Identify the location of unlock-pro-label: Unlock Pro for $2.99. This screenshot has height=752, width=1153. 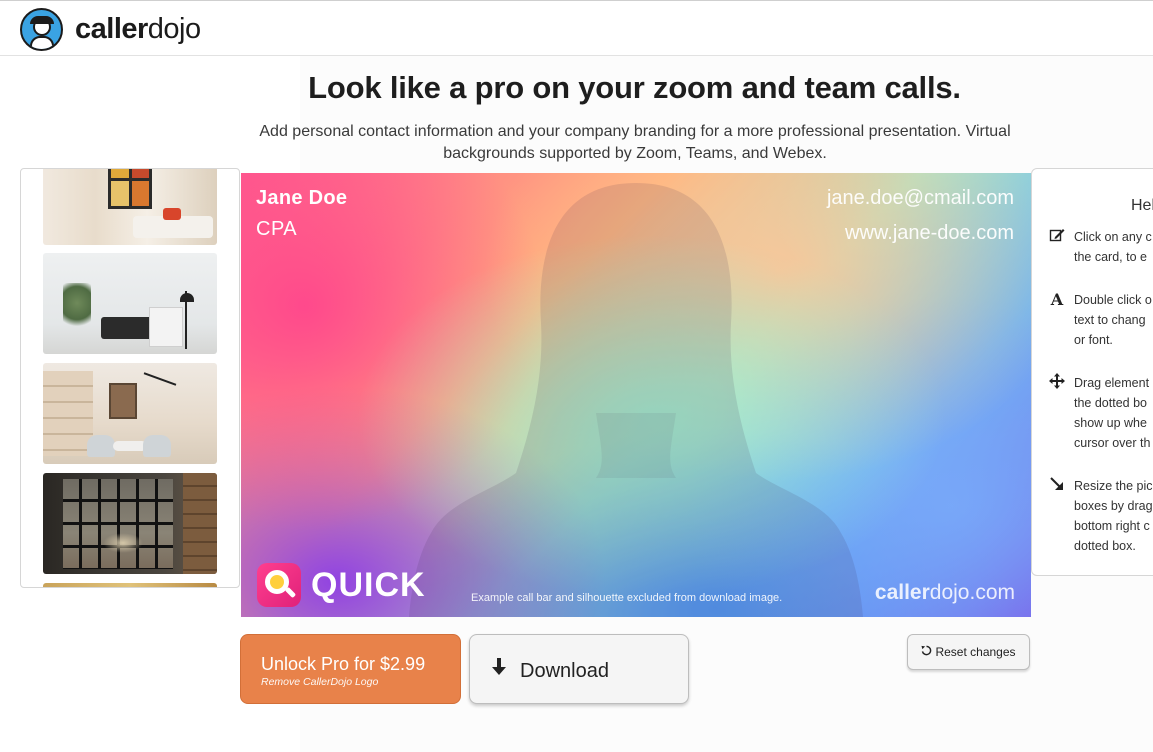
(343, 664).